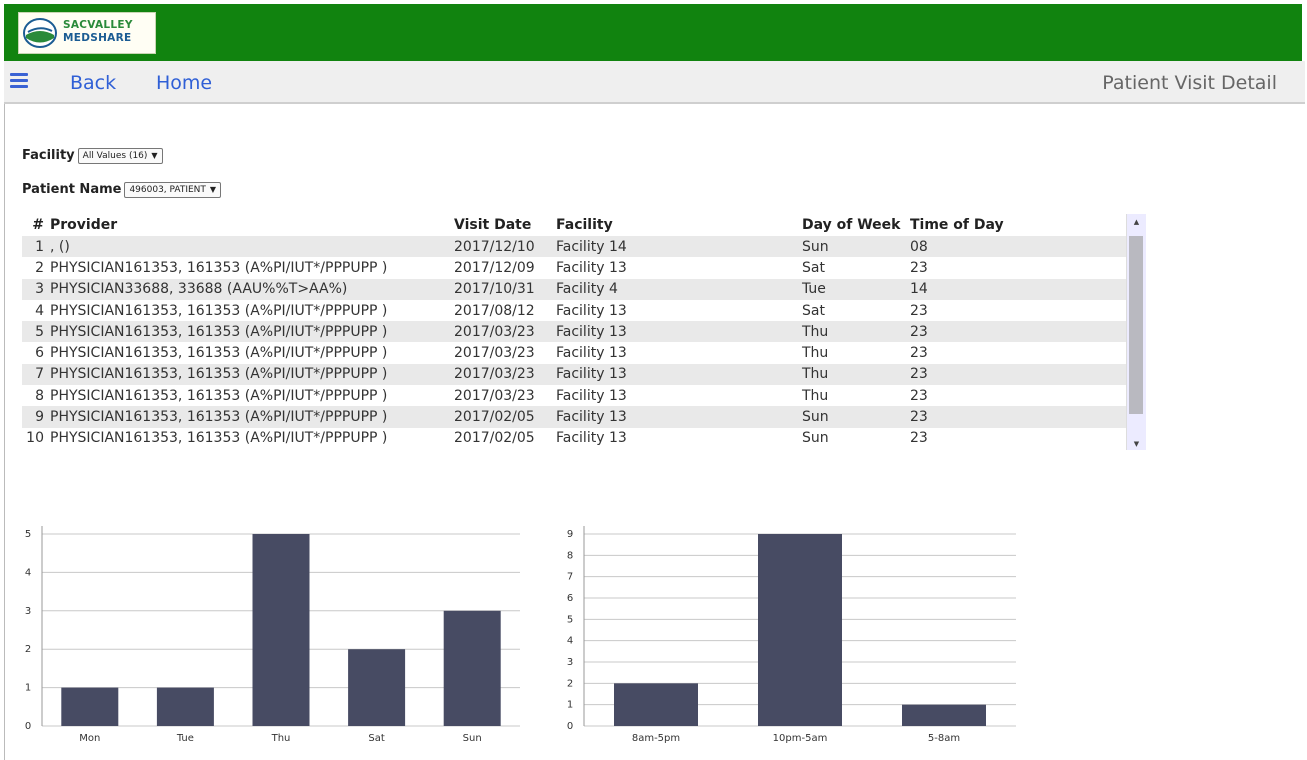  Describe the element at coordinates (250, 289) in the screenshot. I see `provider-cell: PHYSICIAN33688, 33688 (AAU%%T>AA%)` at that location.